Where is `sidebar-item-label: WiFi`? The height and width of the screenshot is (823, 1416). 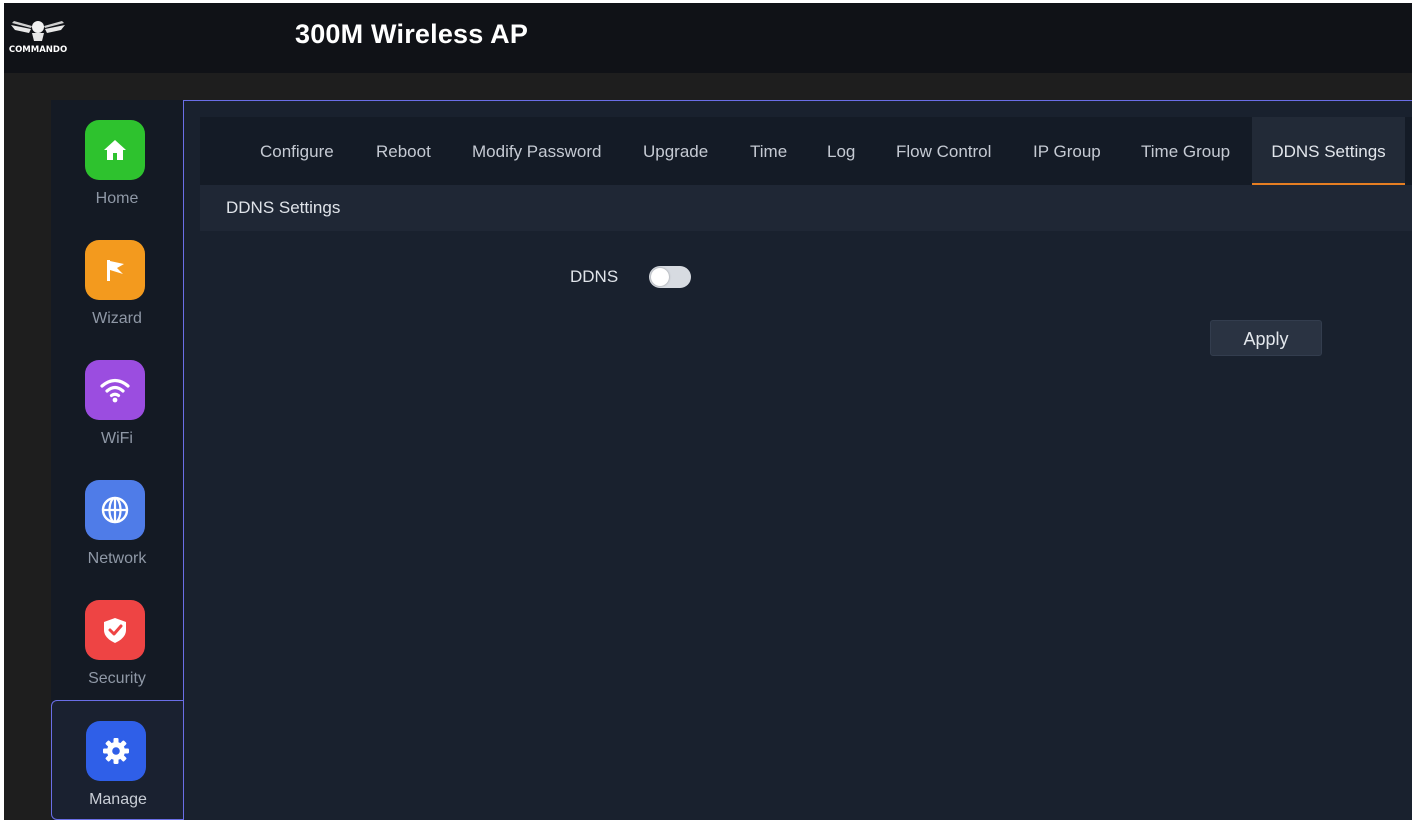 sidebar-item-label: WiFi is located at coordinates (117, 438).